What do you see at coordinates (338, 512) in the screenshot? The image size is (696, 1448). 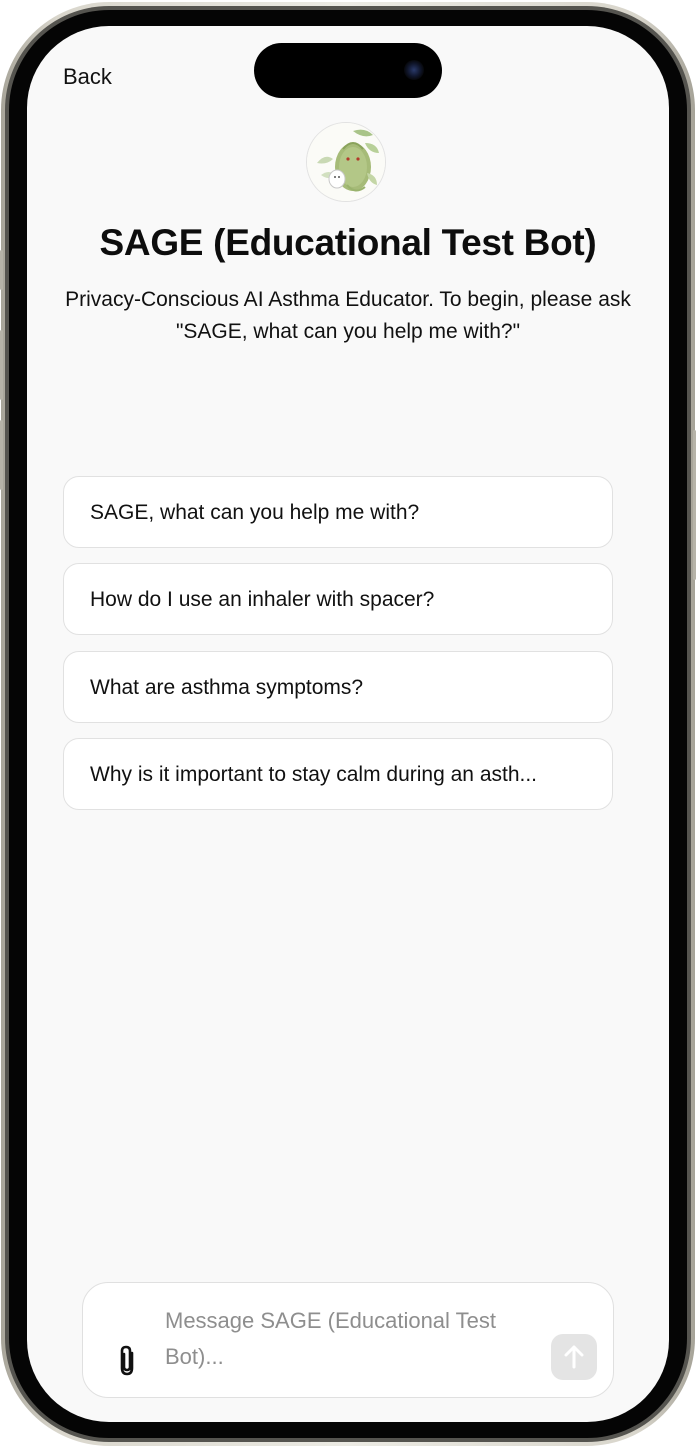 I see `suggested-prompt-1: SAGE, what can you help me with?` at bounding box center [338, 512].